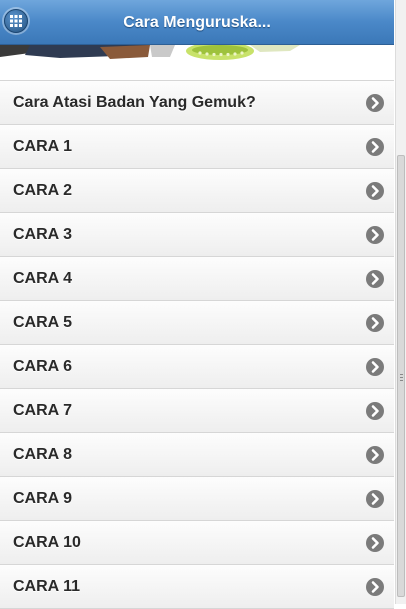 The width and height of the screenshot is (406, 609). I want to click on list-item-label: CARA 10, so click(47, 542).